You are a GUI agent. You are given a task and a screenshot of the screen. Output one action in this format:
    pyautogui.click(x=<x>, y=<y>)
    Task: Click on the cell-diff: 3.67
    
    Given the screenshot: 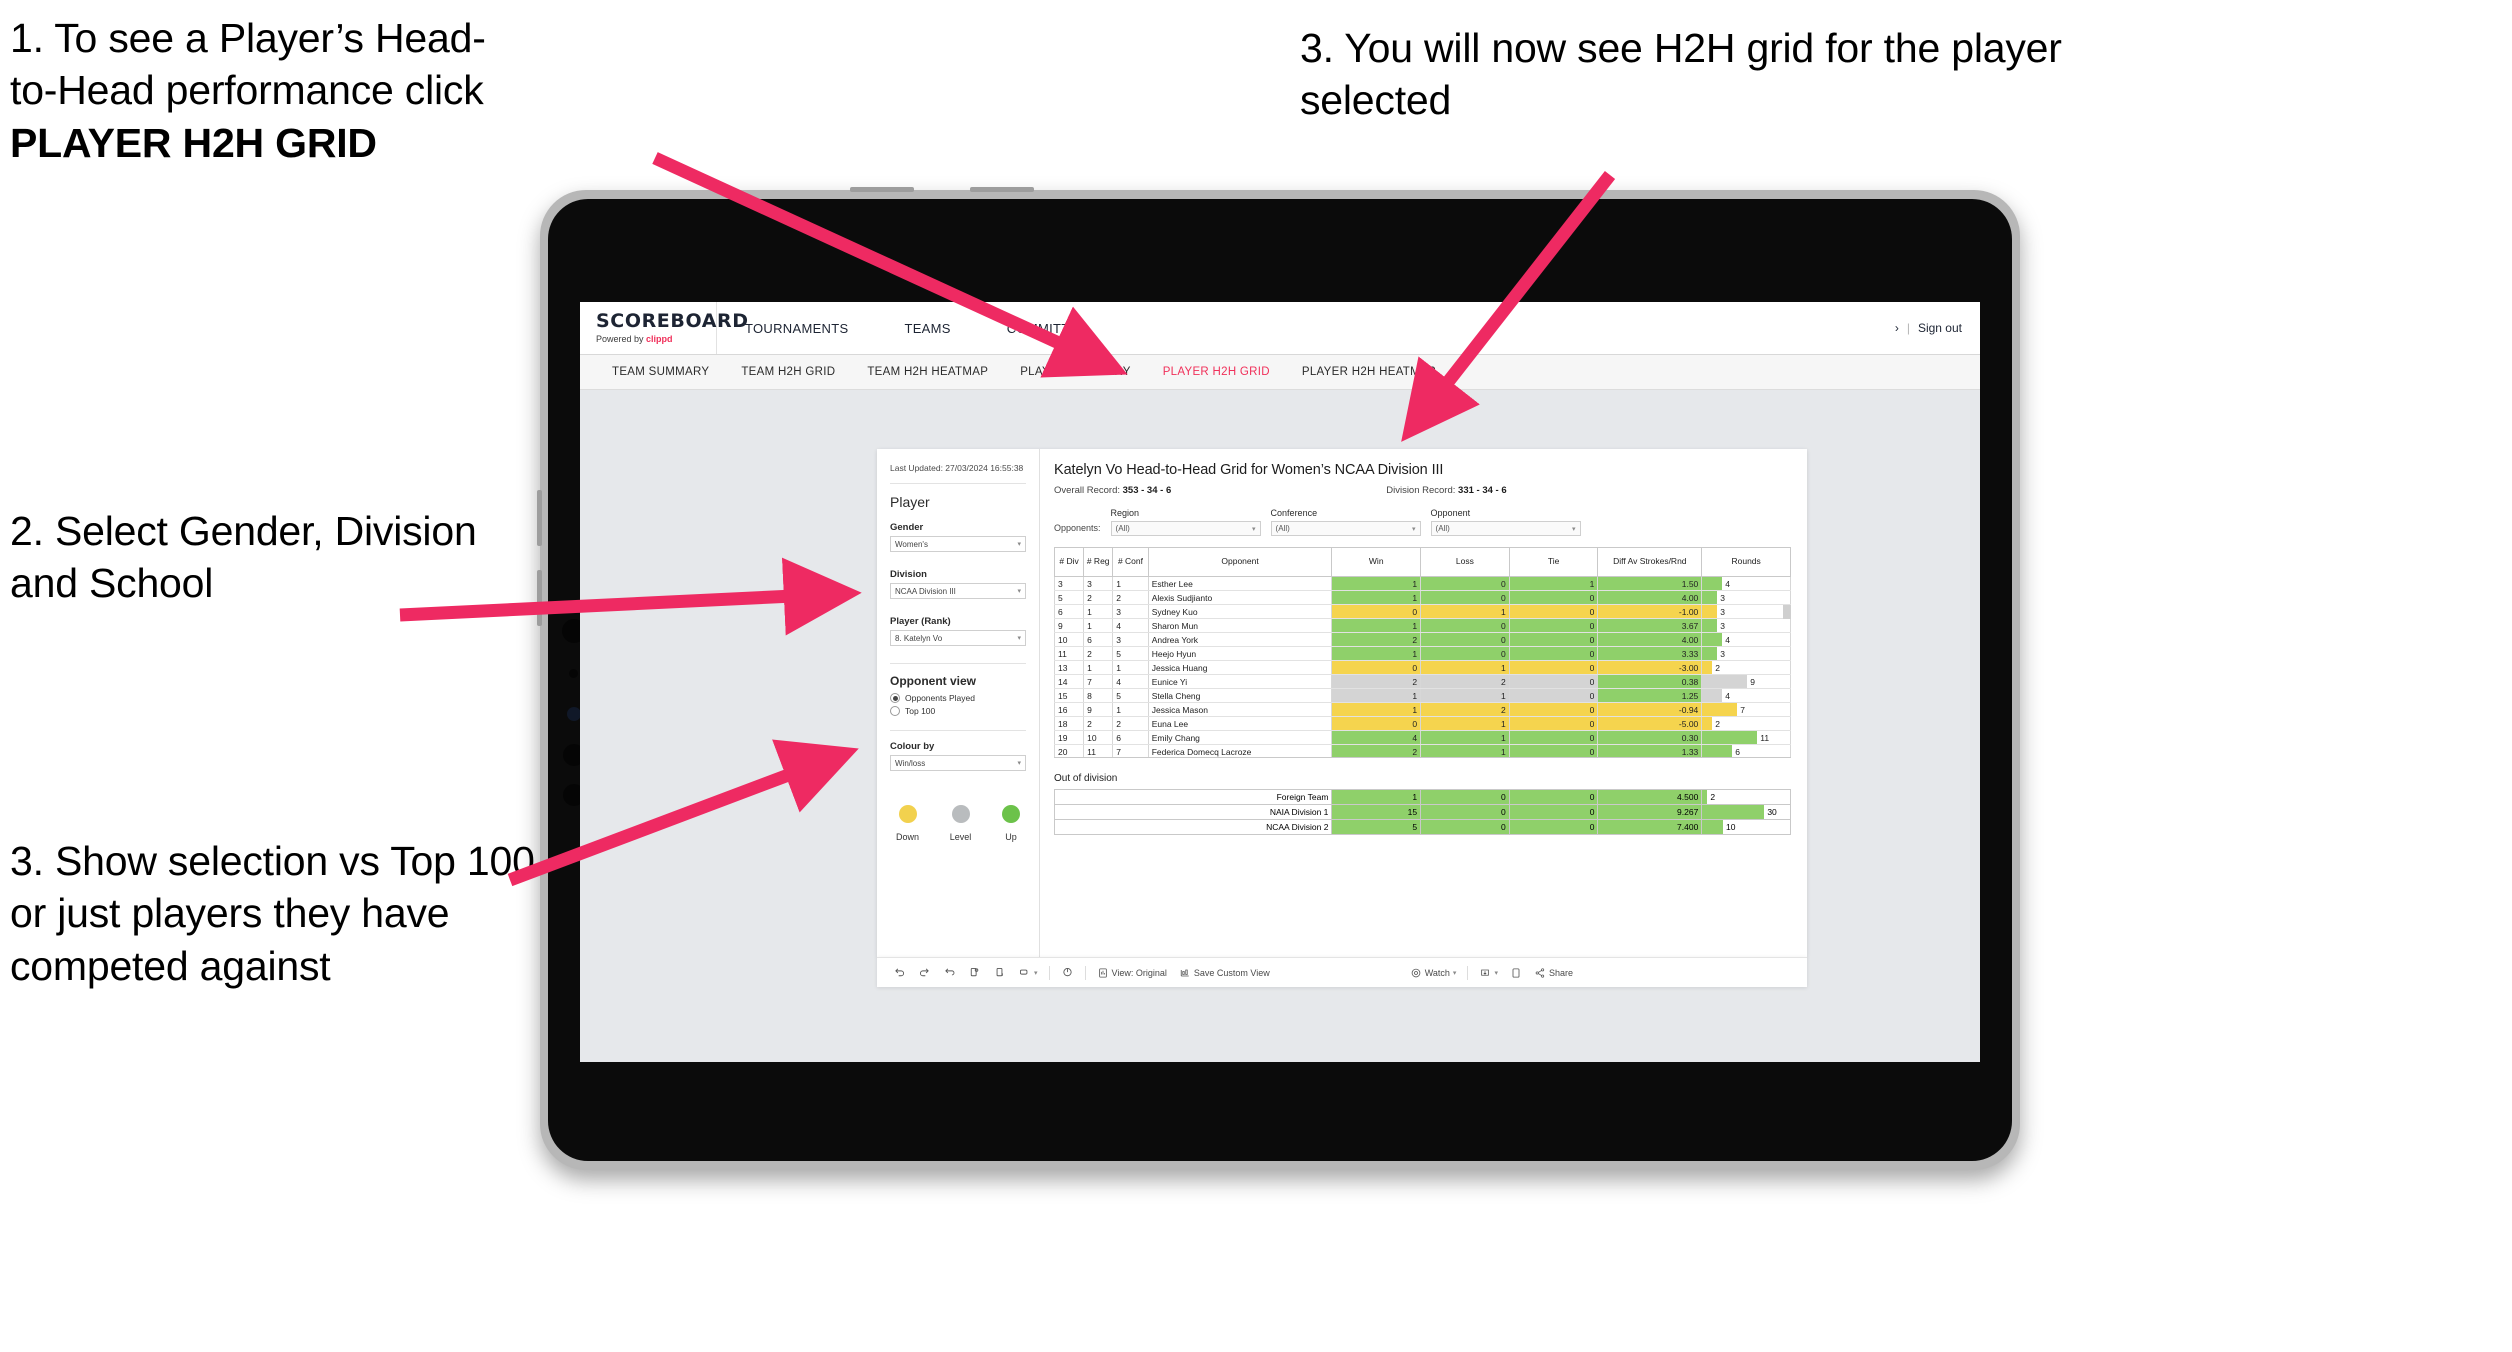 What is the action you would take?
    pyautogui.click(x=1650, y=625)
    